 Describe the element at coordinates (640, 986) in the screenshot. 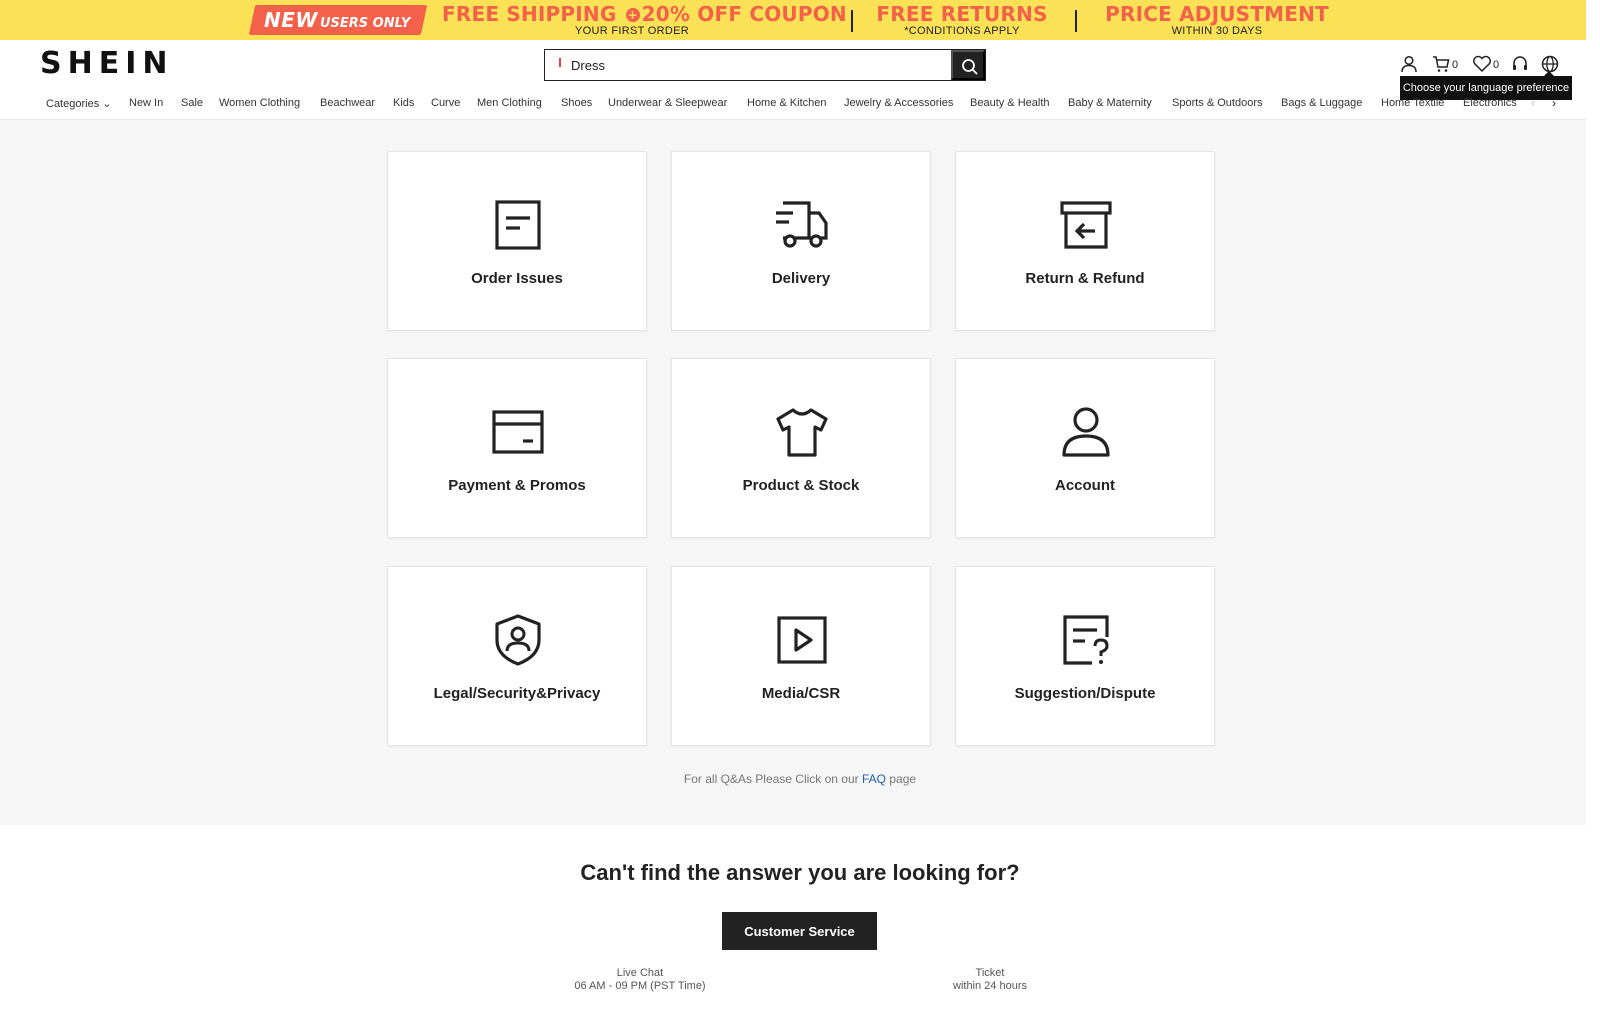

I see `live-chat-hours: 06 AM - 09 PM (PST Time)` at that location.